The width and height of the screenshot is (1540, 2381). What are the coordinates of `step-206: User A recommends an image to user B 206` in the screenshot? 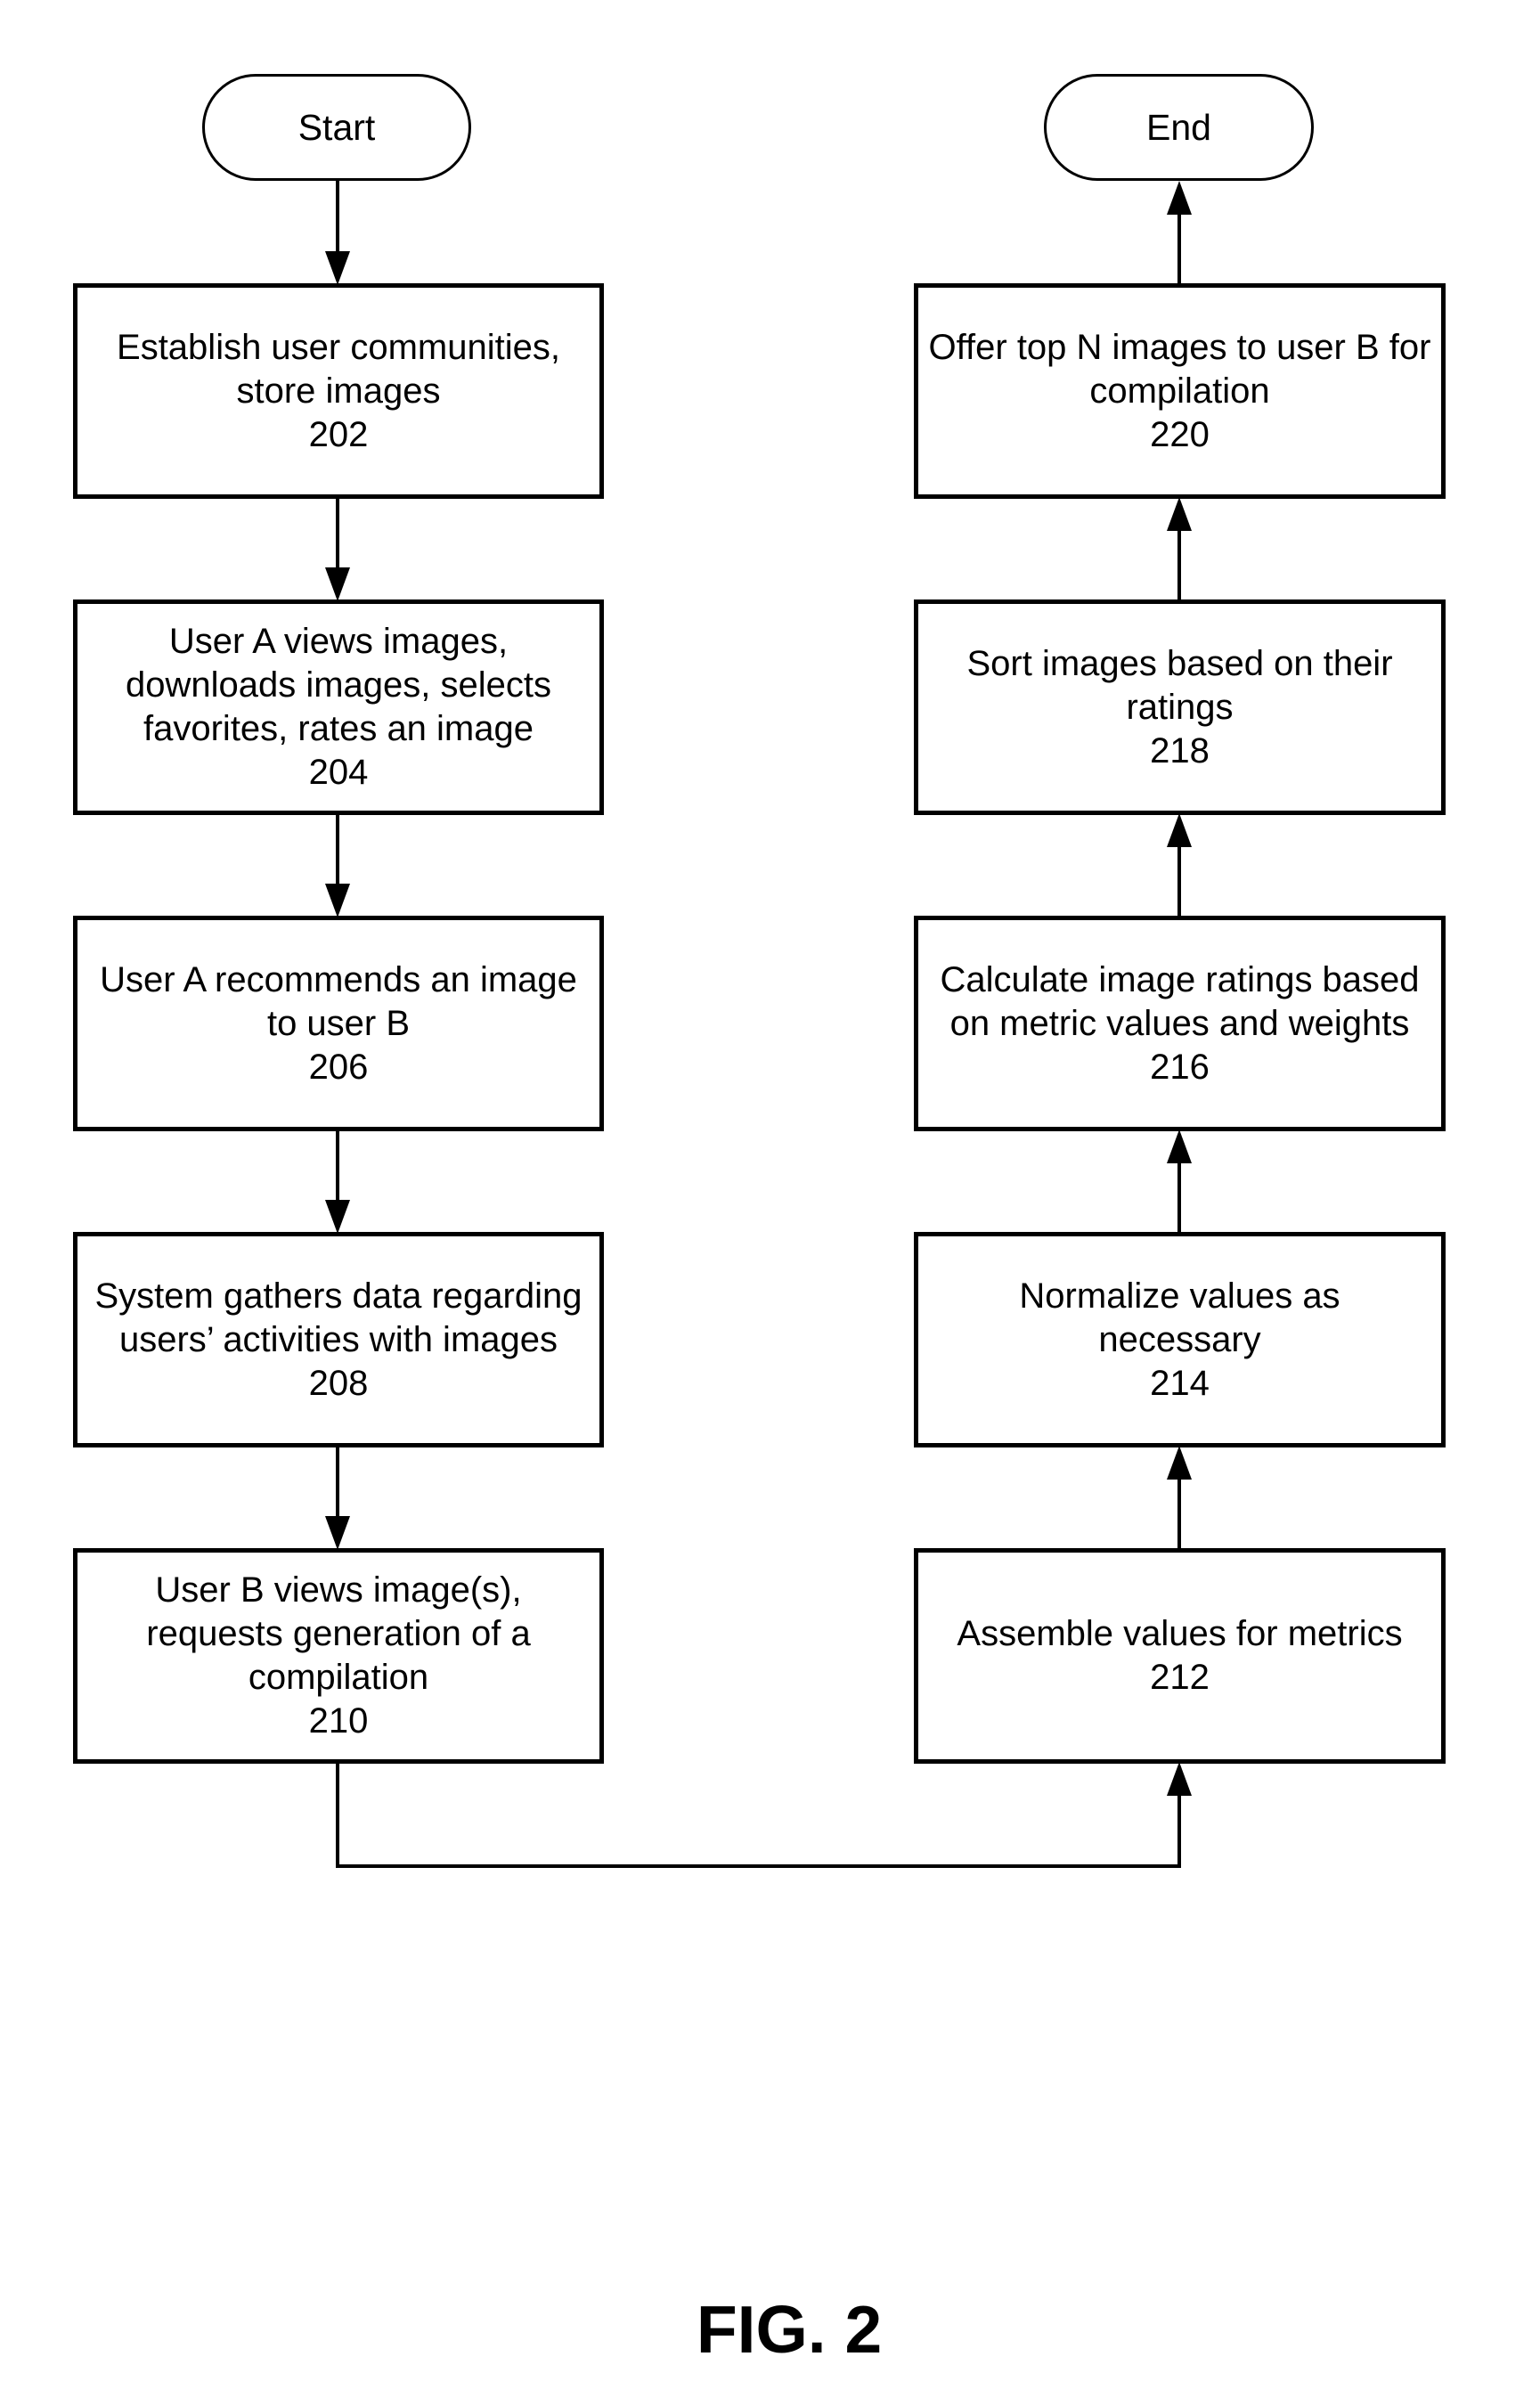 It's located at (338, 1023).